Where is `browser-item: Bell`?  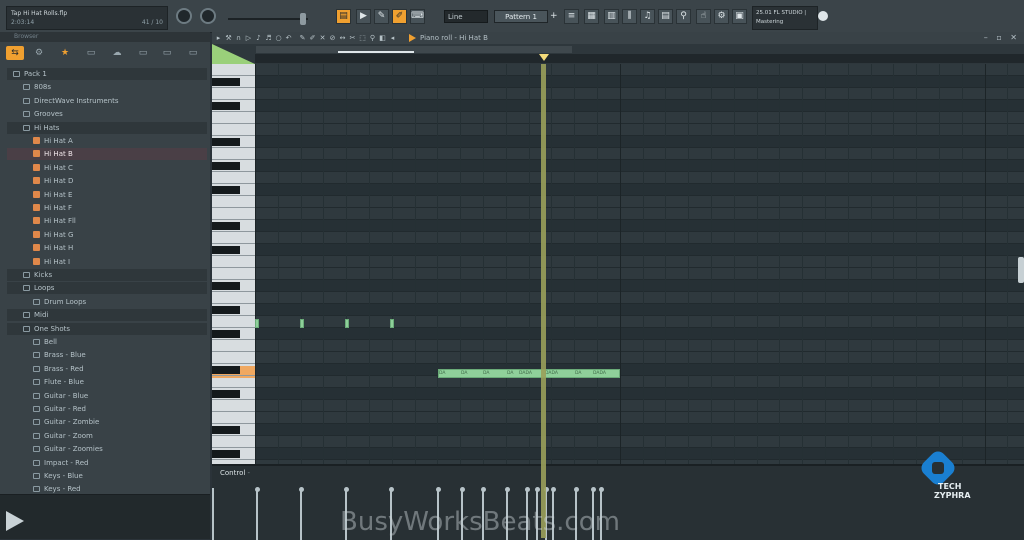
browser-item: Bell is located at coordinates (107, 342).